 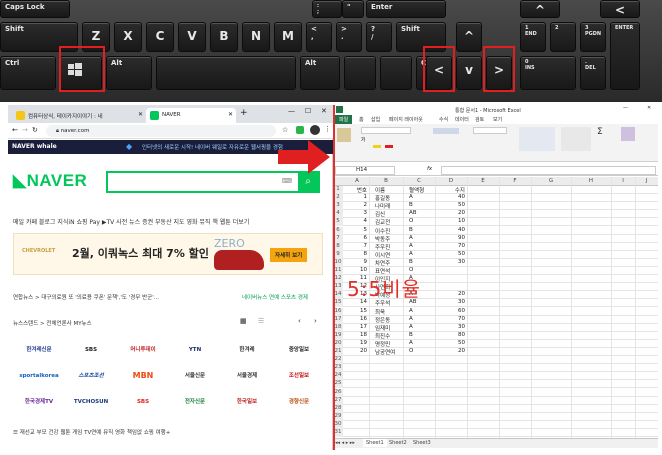 I want to click on sheet-nav-icon: ◂◂ ◂ ▸ ▸▸, so click(x=345, y=443).